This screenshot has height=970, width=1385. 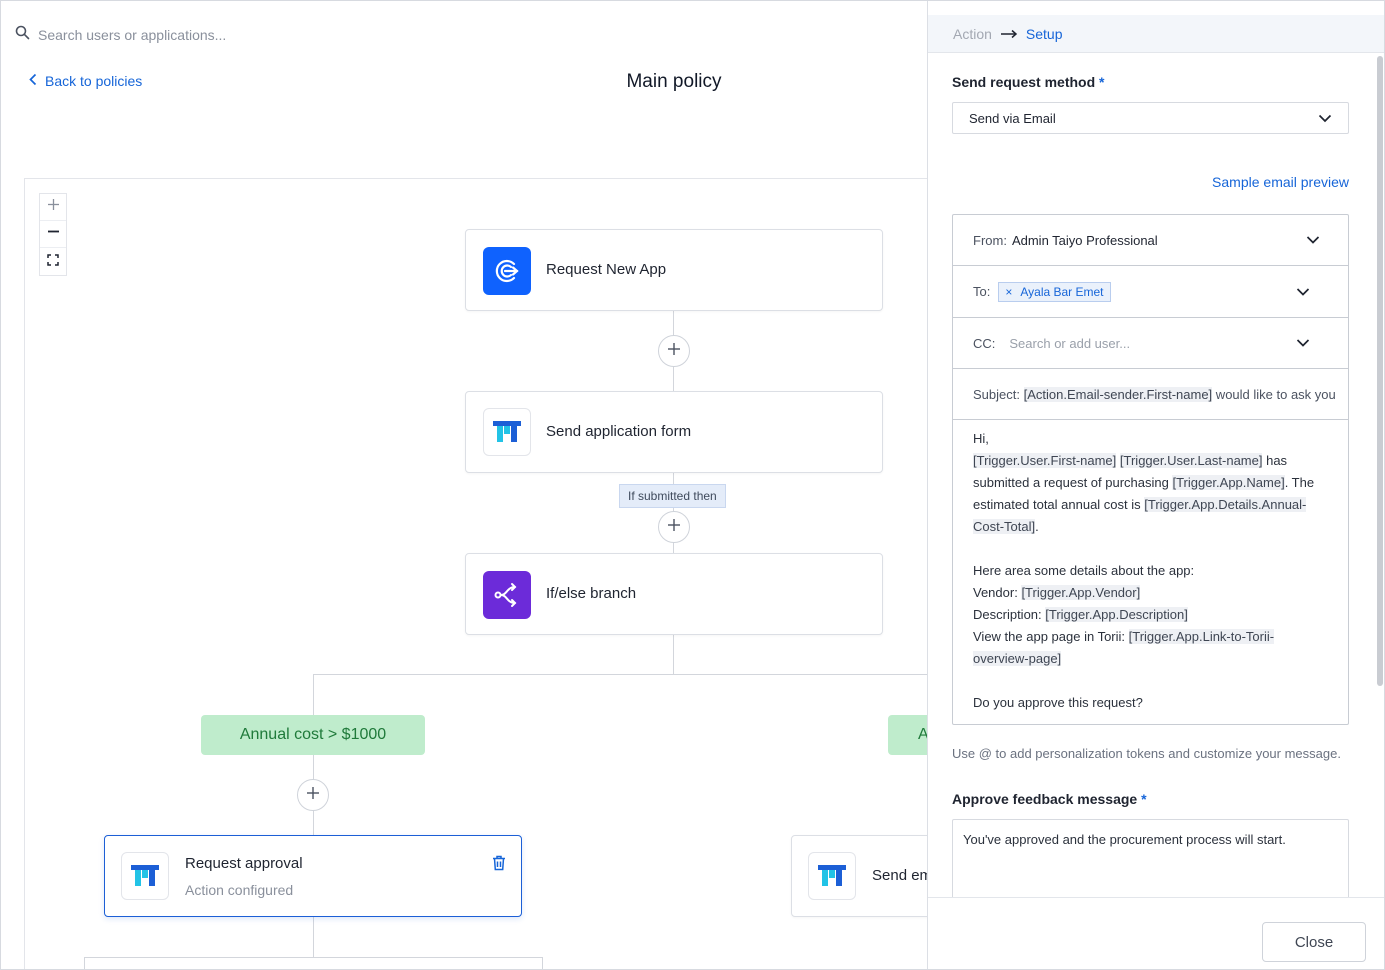 I want to click on email-to-row: To: × Ayala Bar Emet, so click(x=1150, y=292).